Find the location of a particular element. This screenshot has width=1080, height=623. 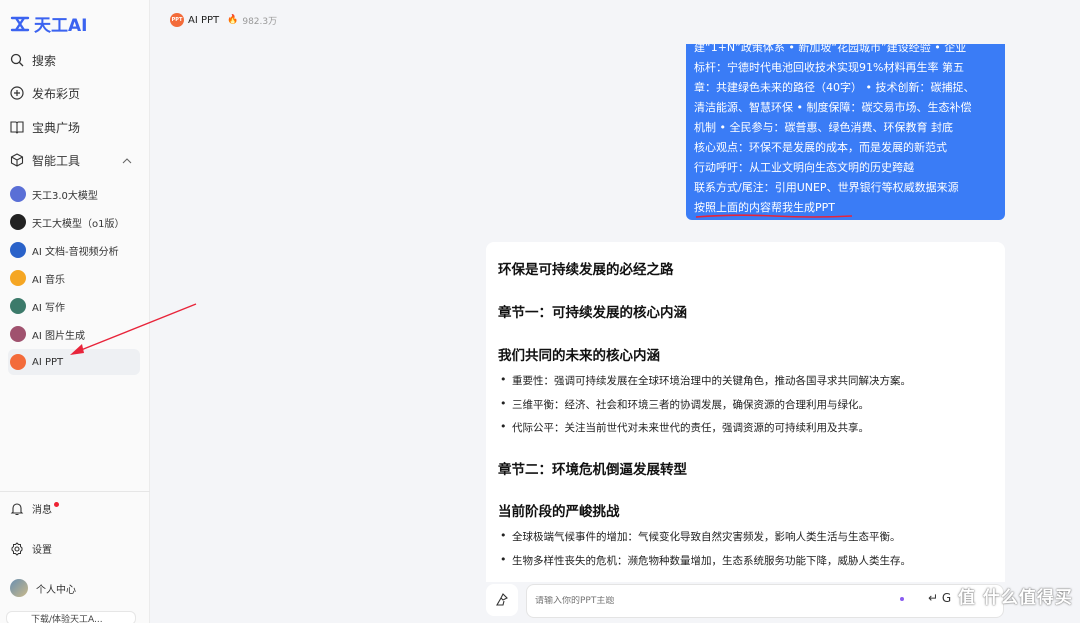

tool-doc-analysis: AI 文档-音视频分析 is located at coordinates (74, 250).